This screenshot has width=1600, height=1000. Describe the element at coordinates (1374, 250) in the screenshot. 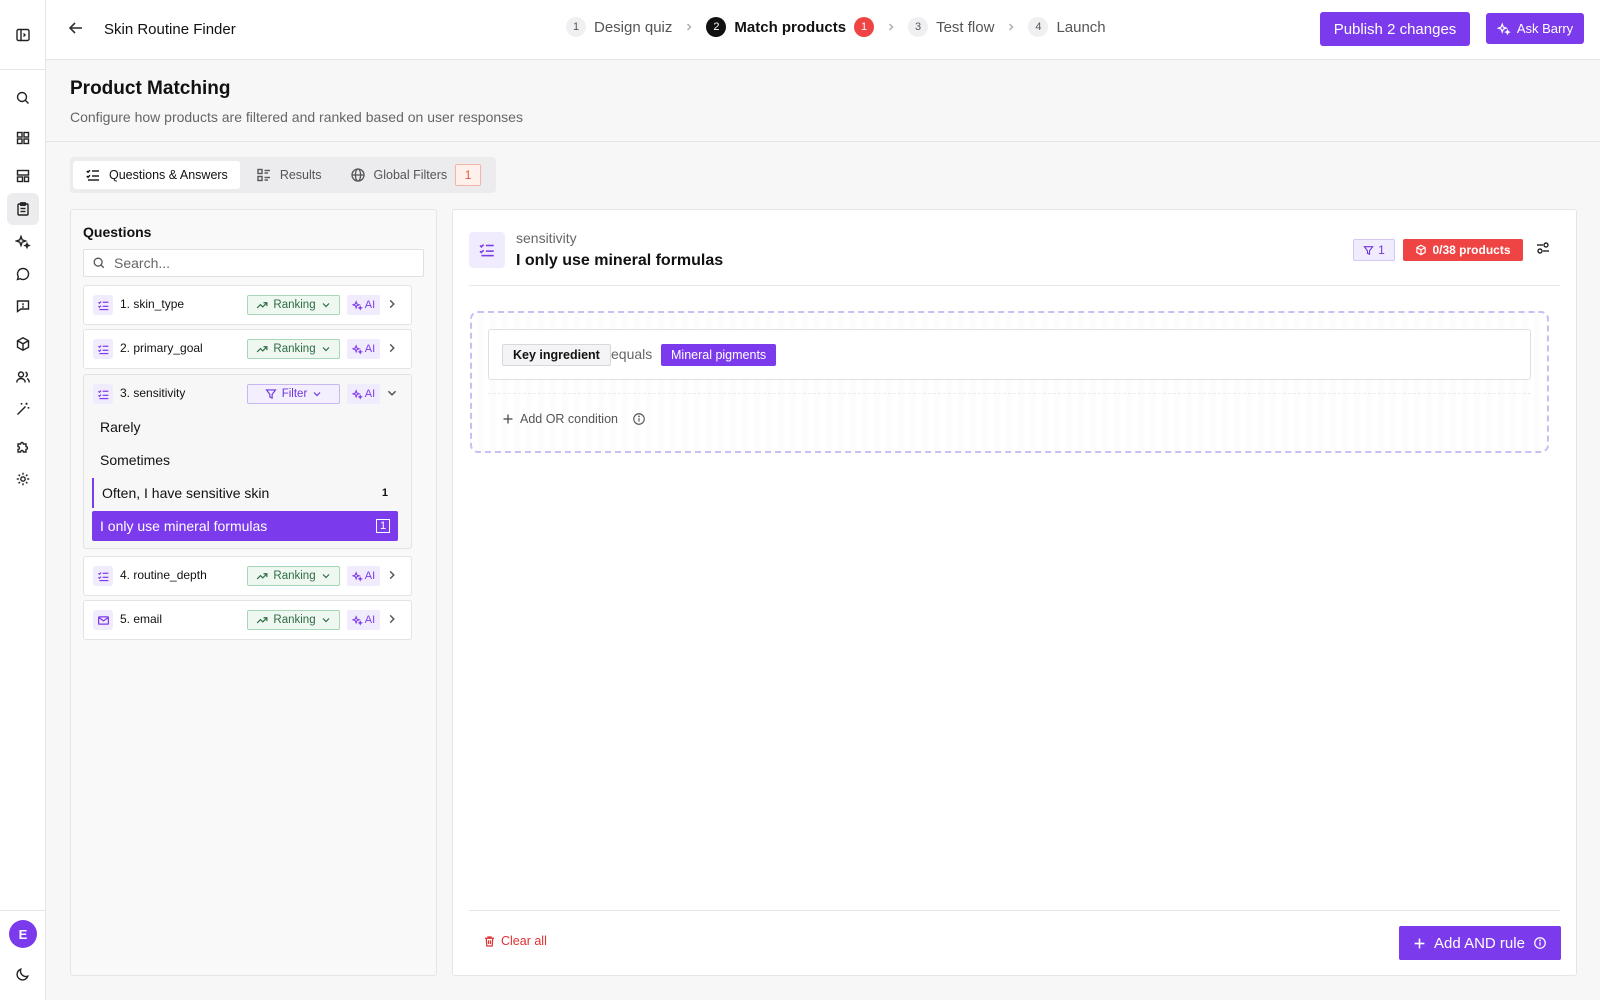

I see `filter-count-badge: 1` at that location.